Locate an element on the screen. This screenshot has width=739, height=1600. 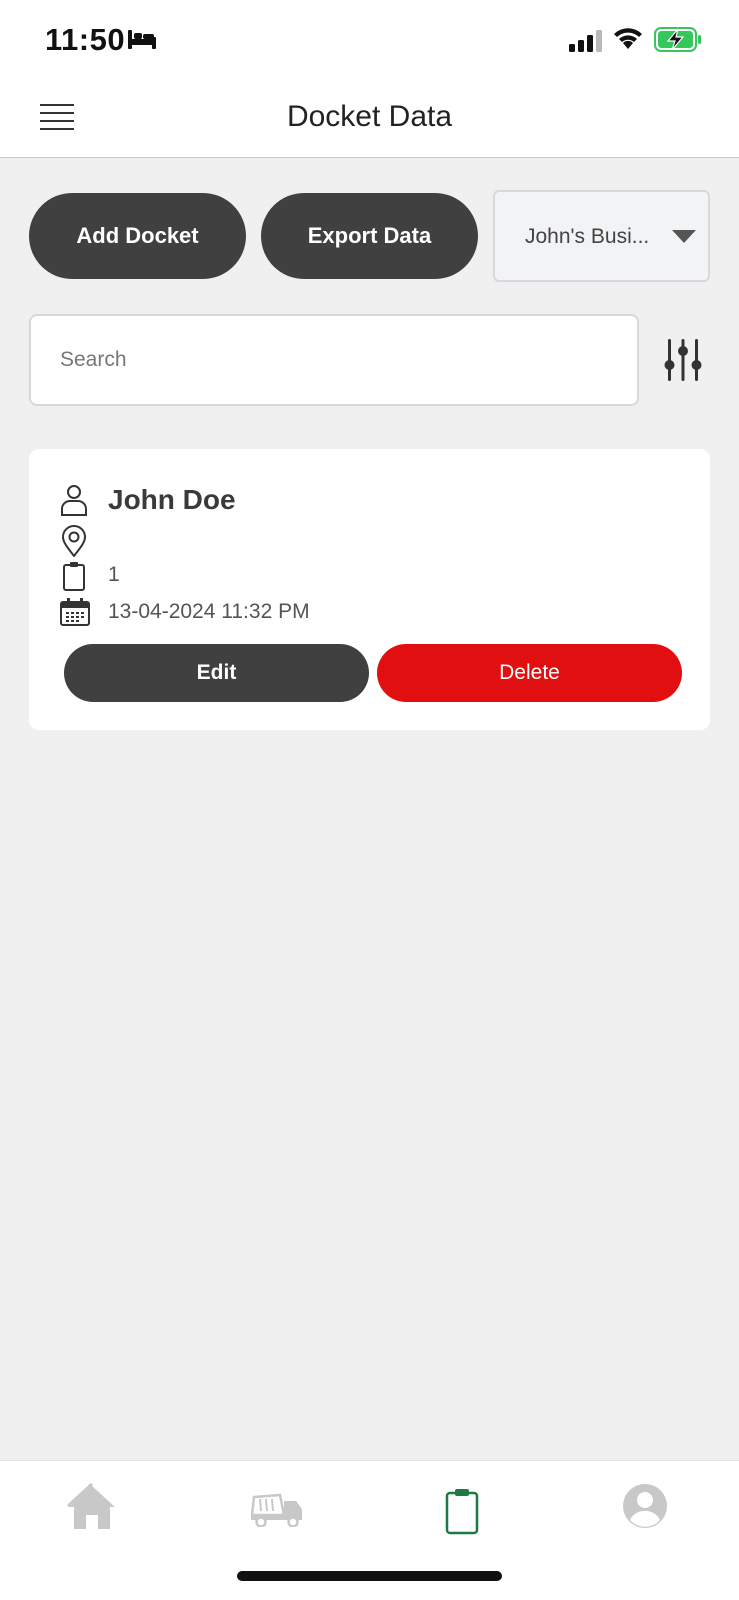
add-docket-button: Add Docket is located at coordinates (137, 236).